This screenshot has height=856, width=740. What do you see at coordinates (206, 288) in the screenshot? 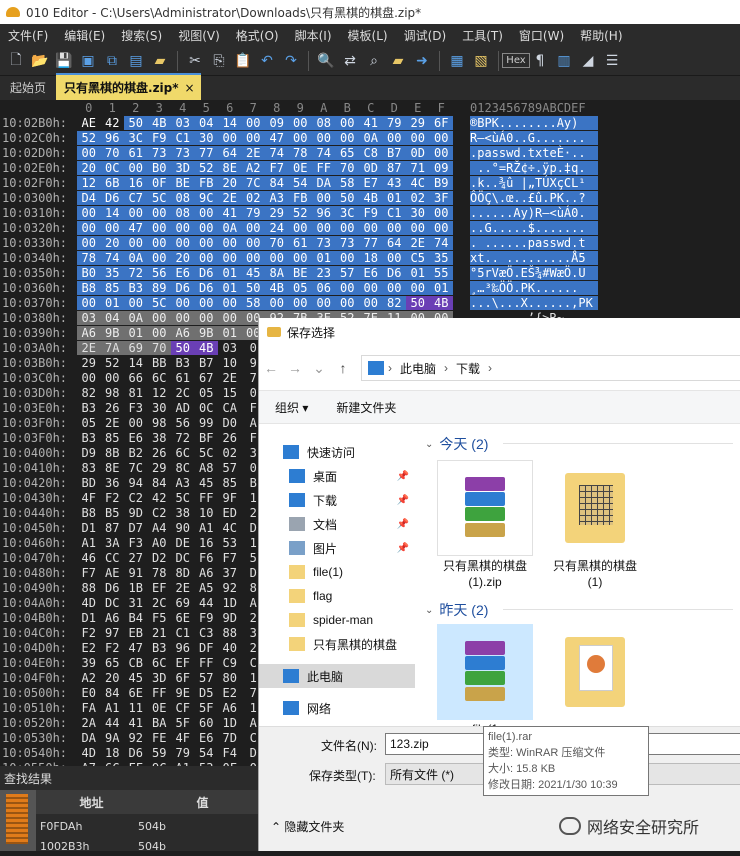
I see `hex-byte: D6` at bounding box center [206, 288].